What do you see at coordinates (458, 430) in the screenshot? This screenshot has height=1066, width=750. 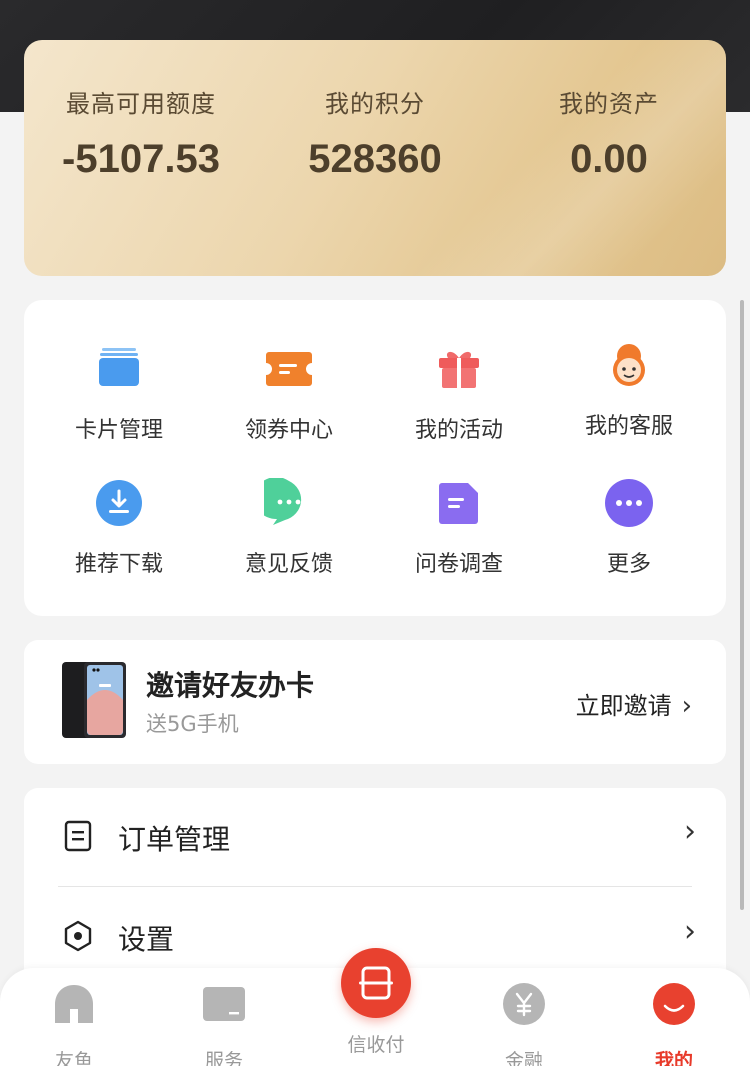 I see `service-label: 我的活动` at bounding box center [458, 430].